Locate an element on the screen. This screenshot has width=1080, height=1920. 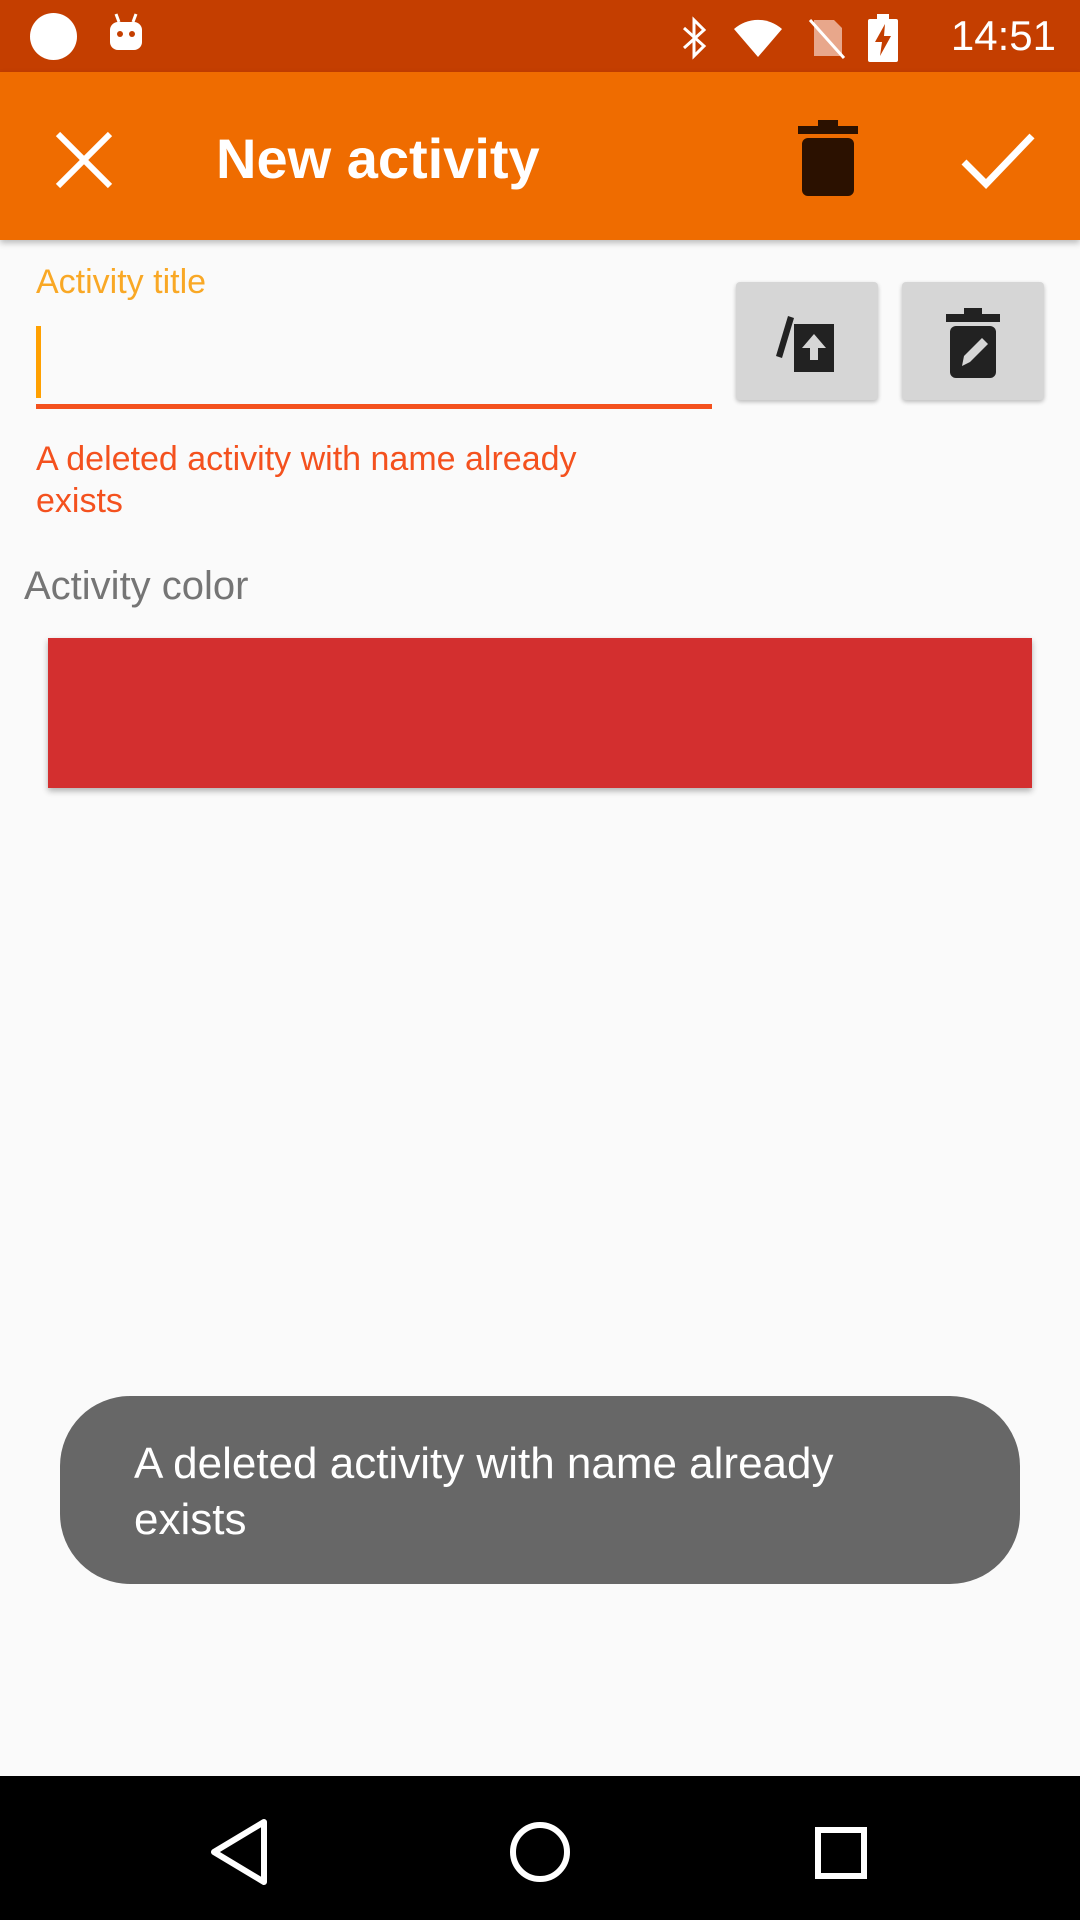
activity-title-label: Activity title is located at coordinates (121, 282).